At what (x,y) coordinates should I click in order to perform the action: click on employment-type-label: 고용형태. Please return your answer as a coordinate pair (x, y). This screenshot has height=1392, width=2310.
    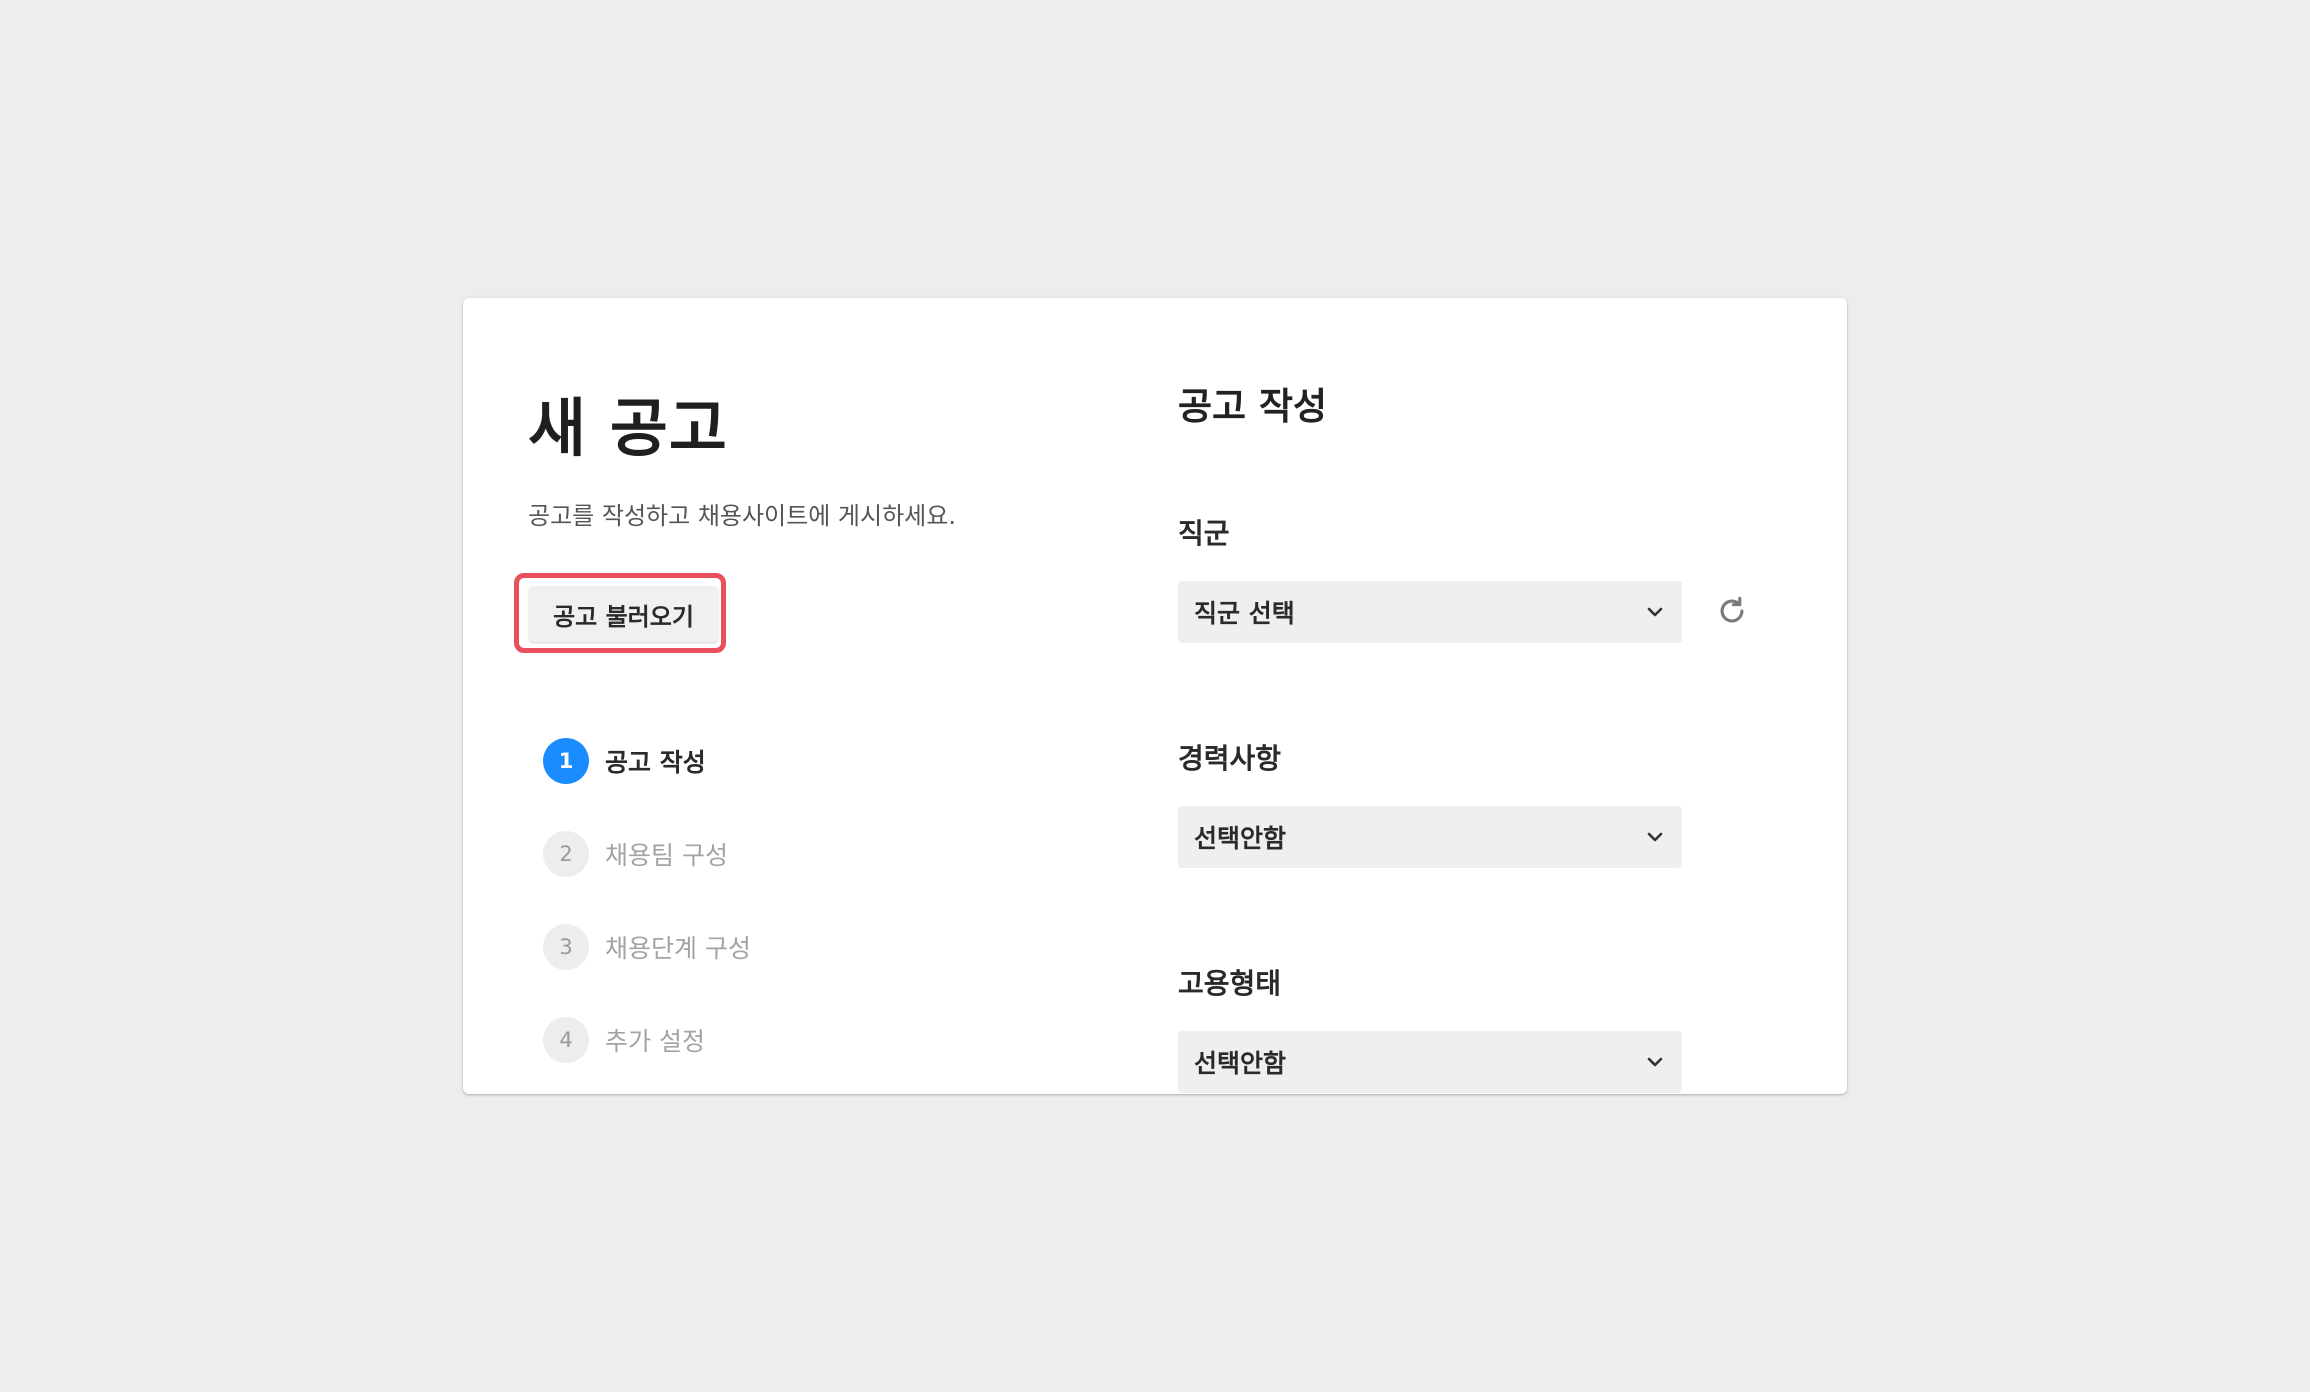
    Looking at the image, I should click on (1230, 983).